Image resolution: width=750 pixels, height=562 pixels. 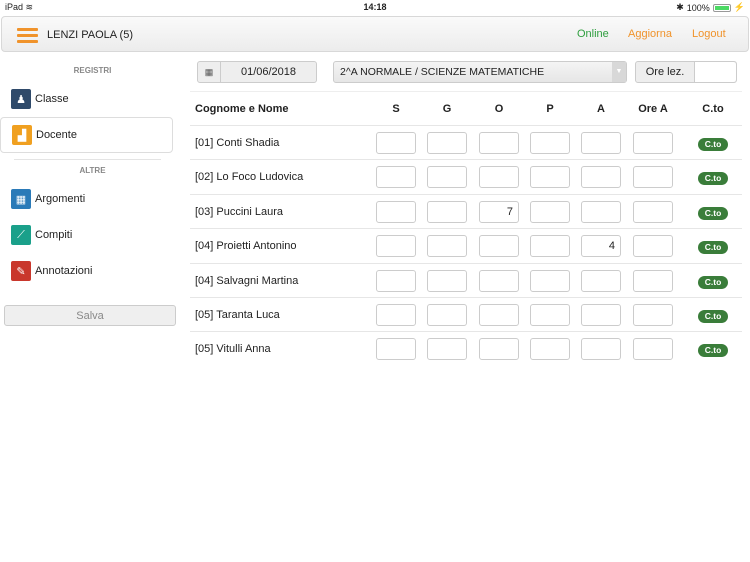 I want to click on online-status: Online, so click(x=593, y=34).